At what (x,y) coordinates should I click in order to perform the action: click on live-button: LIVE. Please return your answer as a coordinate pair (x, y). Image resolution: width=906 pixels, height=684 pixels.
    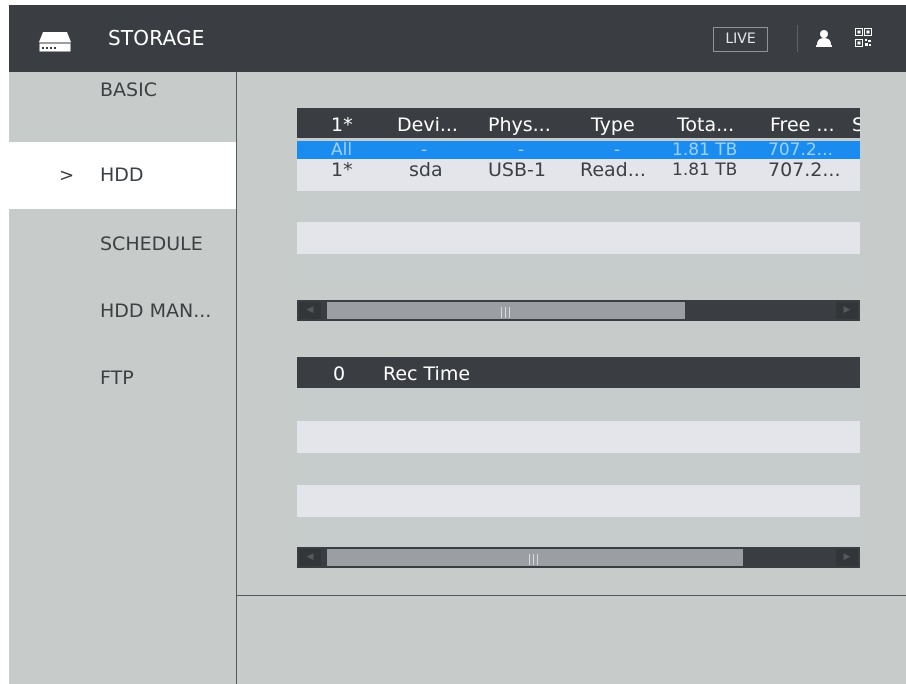
    Looking at the image, I should click on (740, 39).